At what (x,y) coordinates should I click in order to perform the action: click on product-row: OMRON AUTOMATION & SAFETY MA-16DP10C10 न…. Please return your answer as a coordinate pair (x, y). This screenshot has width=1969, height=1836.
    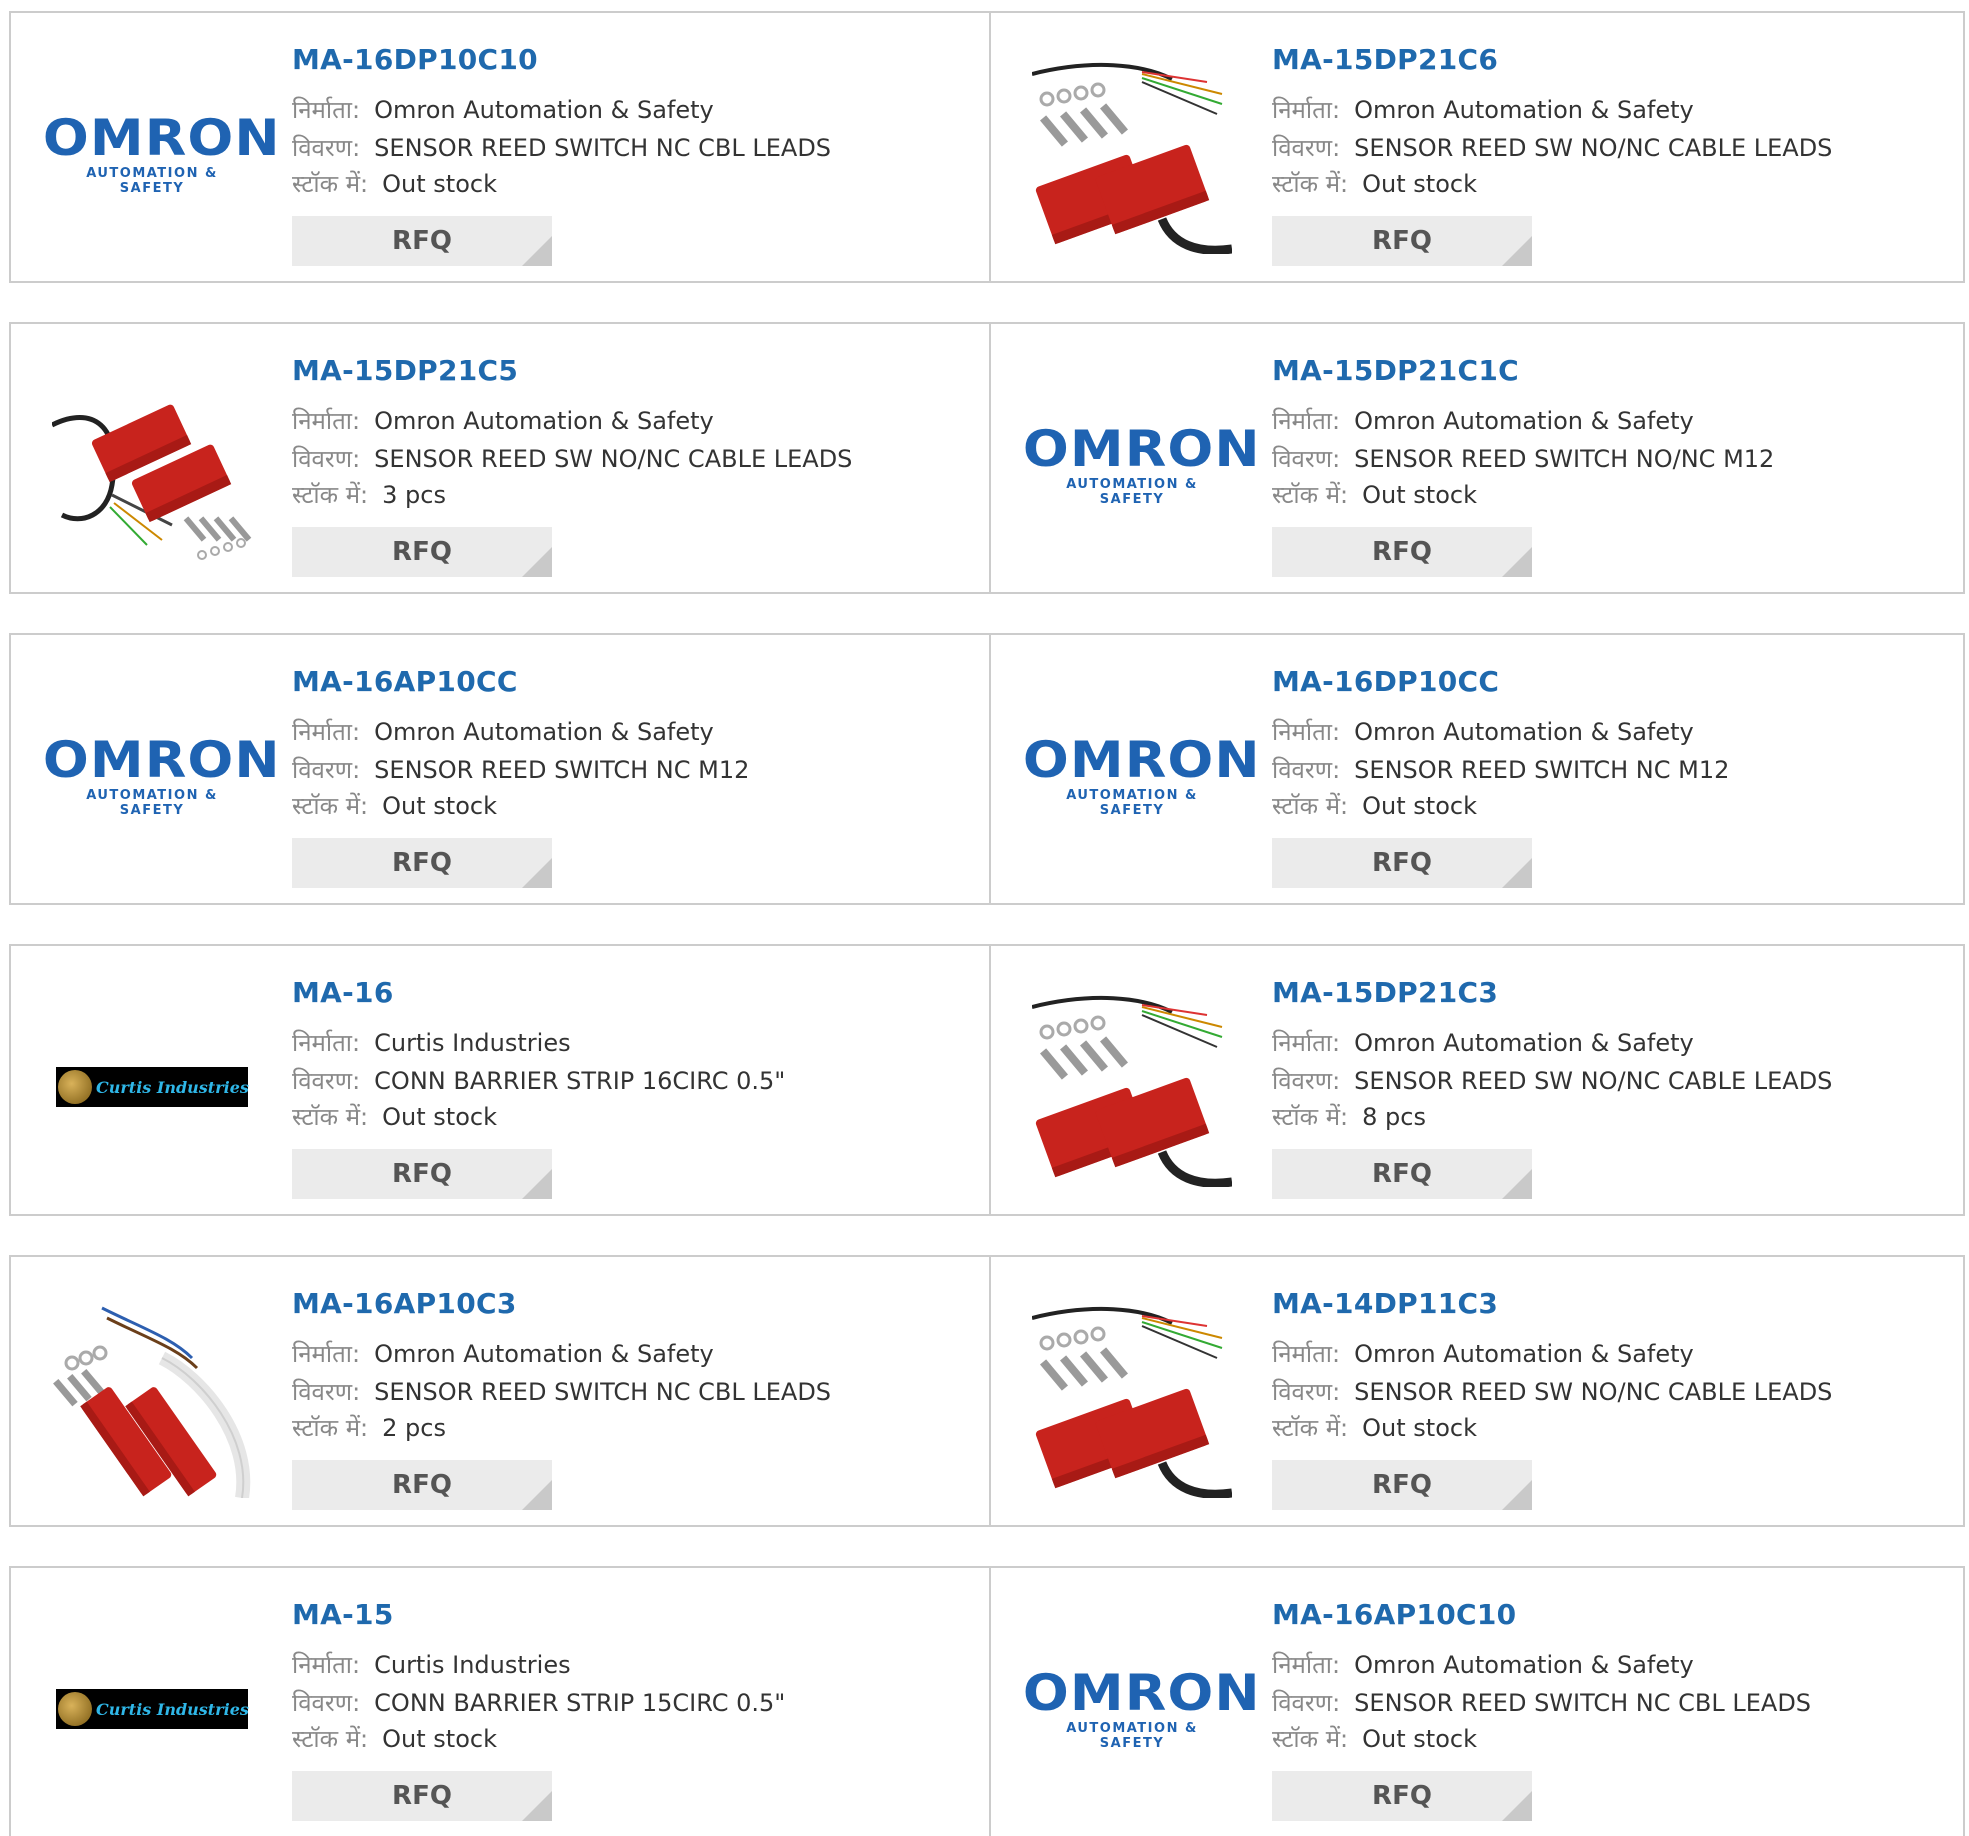
    Looking at the image, I should click on (987, 147).